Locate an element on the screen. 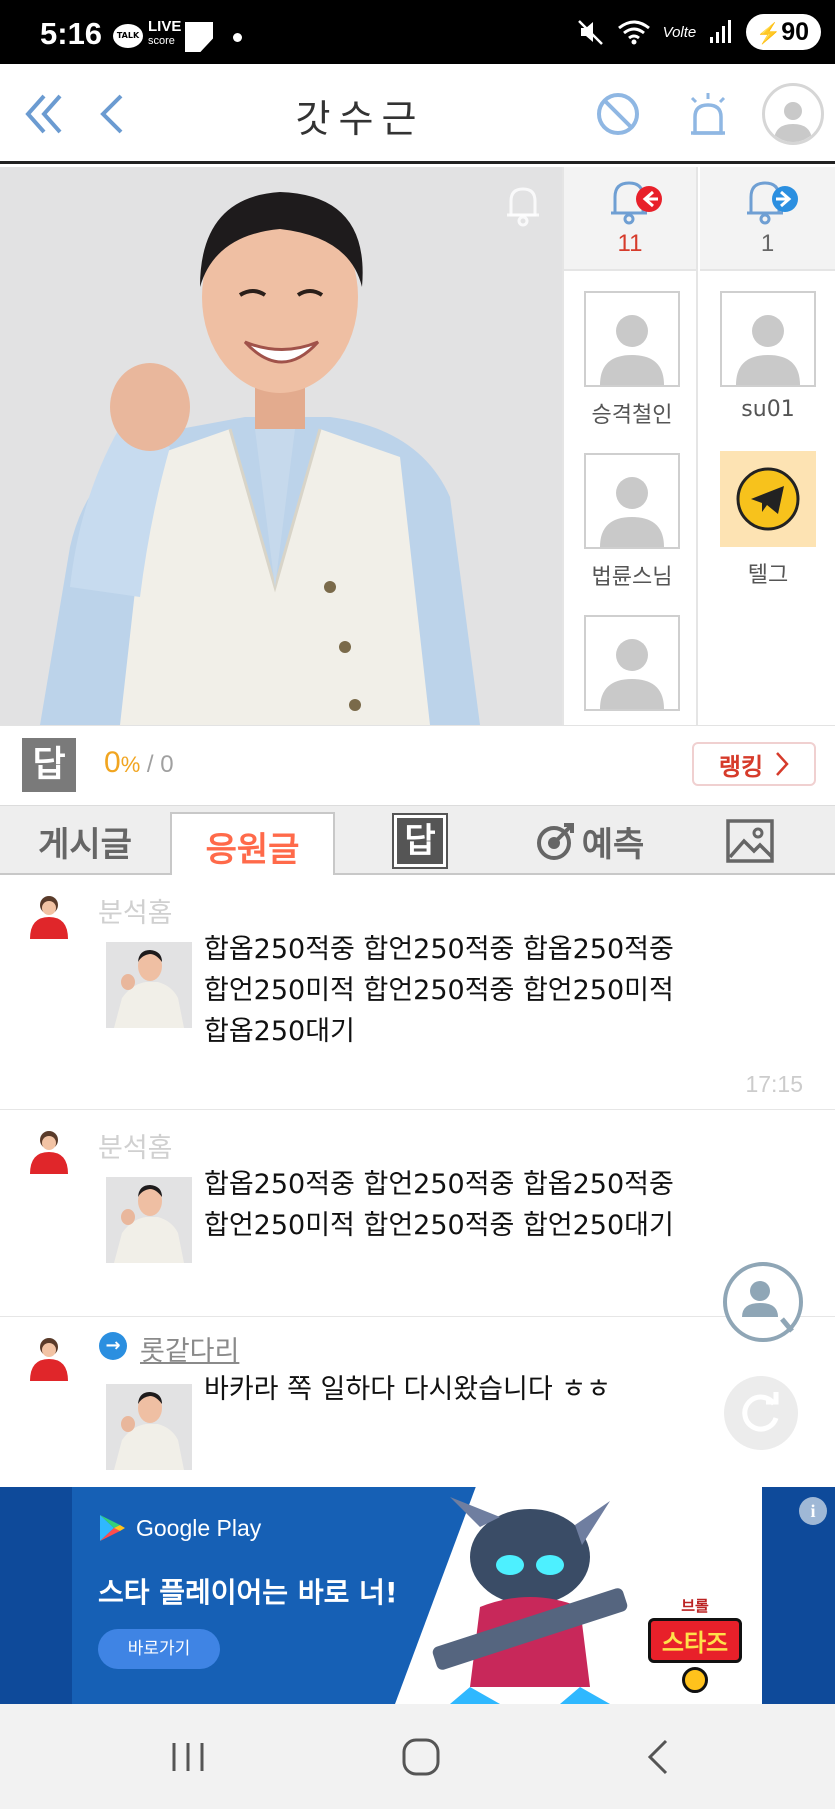 The image size is (835, 1809). tab-cheers: 응원글 is located at coordinates (252, 845).